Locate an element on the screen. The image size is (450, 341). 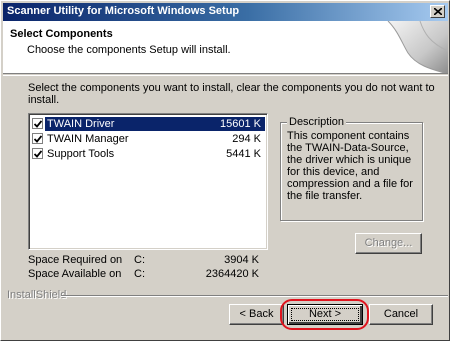
page-title: Select Components is located at coordinates (61, 34).